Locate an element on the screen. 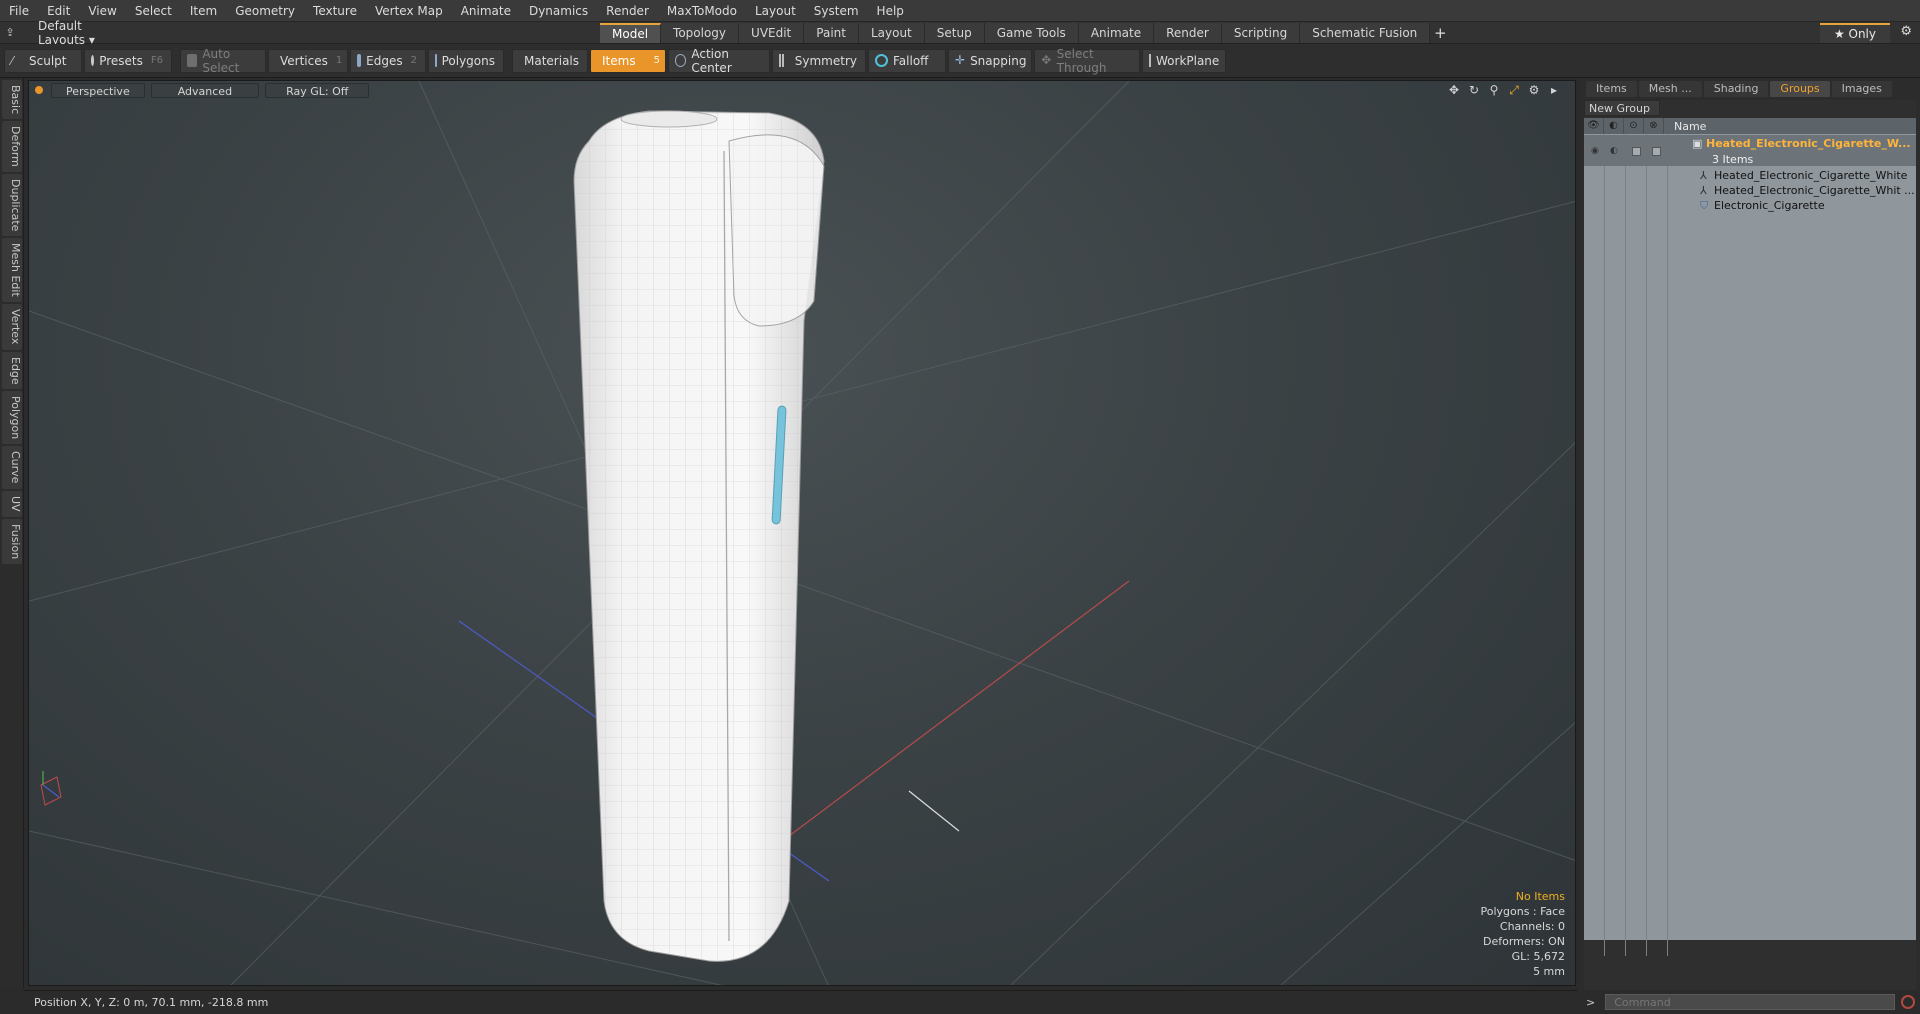 This screenshot has height=1014, width=1920. layout-tab-paint: Paint is located at coordinates (831, 32).